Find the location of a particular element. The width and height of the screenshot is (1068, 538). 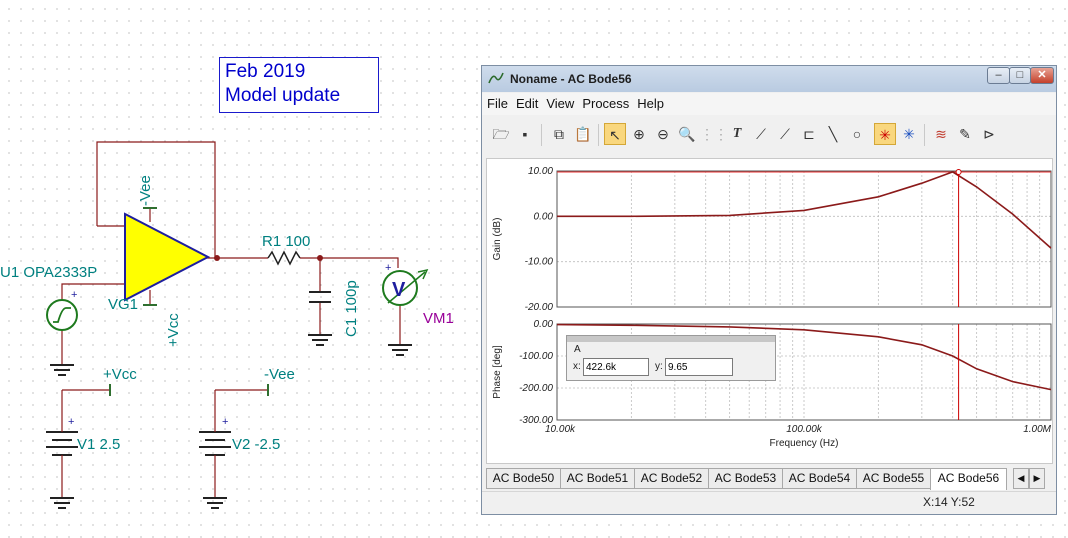

text-tool-icon: T is located at coordinates (737, 134).